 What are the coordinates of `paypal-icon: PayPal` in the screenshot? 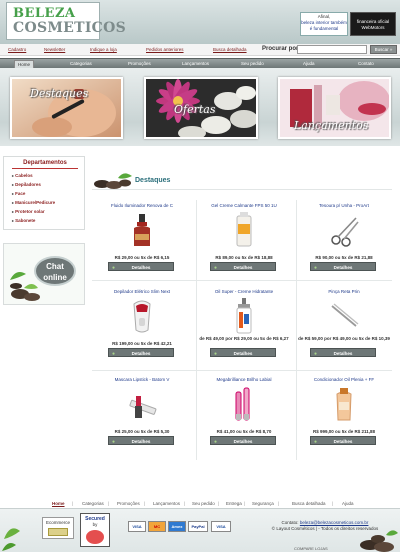 It's located at (198, 526).